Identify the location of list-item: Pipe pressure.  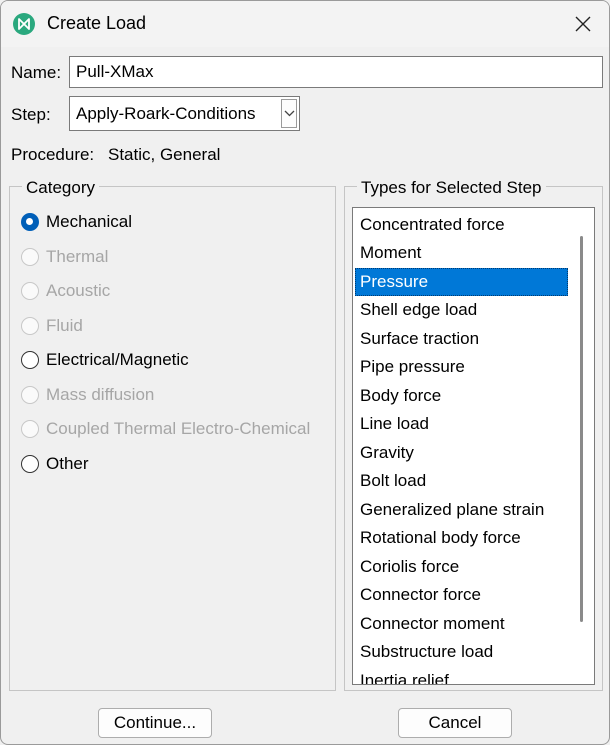
(461, 367).